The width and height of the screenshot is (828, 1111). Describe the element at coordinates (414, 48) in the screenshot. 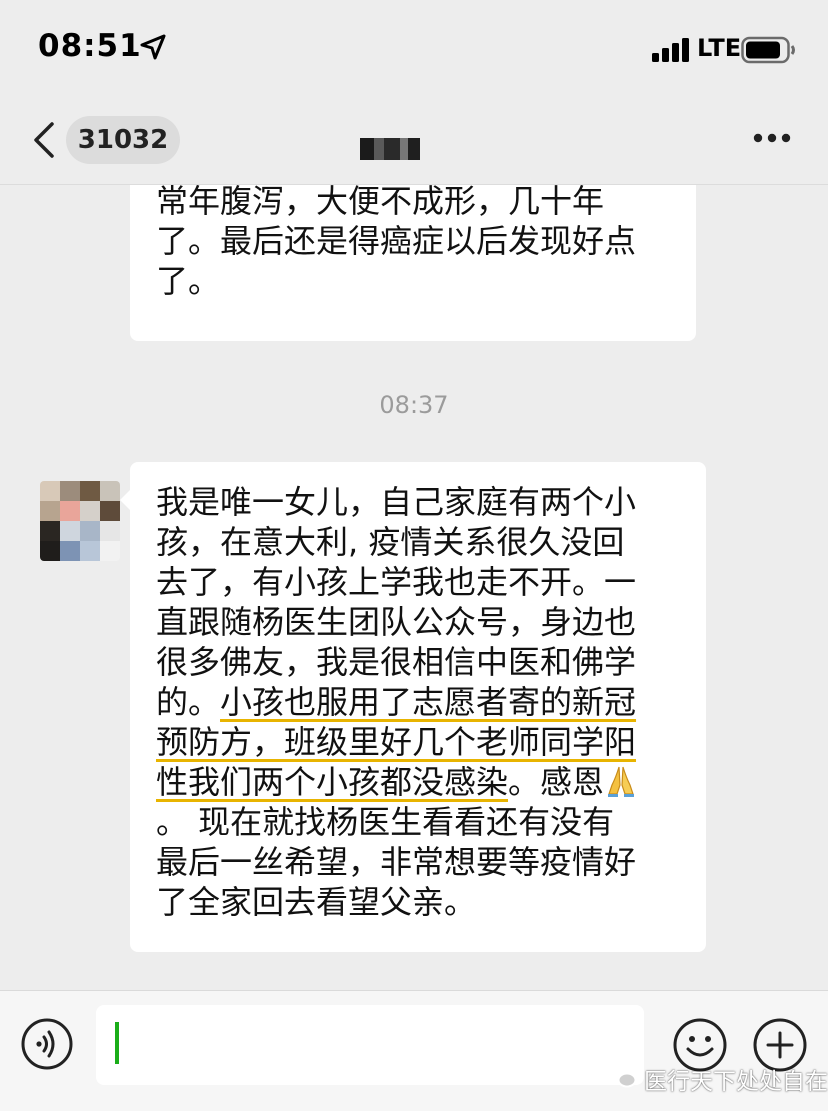

I see `status-bar: 08:51 LTE` at that location.